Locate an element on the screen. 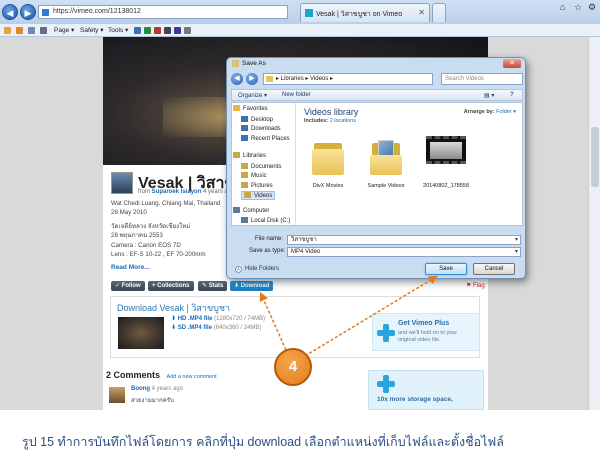 The height and width of the screenshot is (455, 600). tree-item: Music is located at coordinates (254, 175).